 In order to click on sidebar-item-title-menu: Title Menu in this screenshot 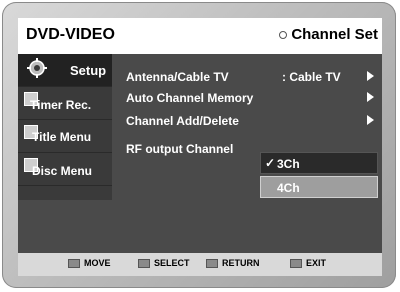, I will do `click(65, 136)`.